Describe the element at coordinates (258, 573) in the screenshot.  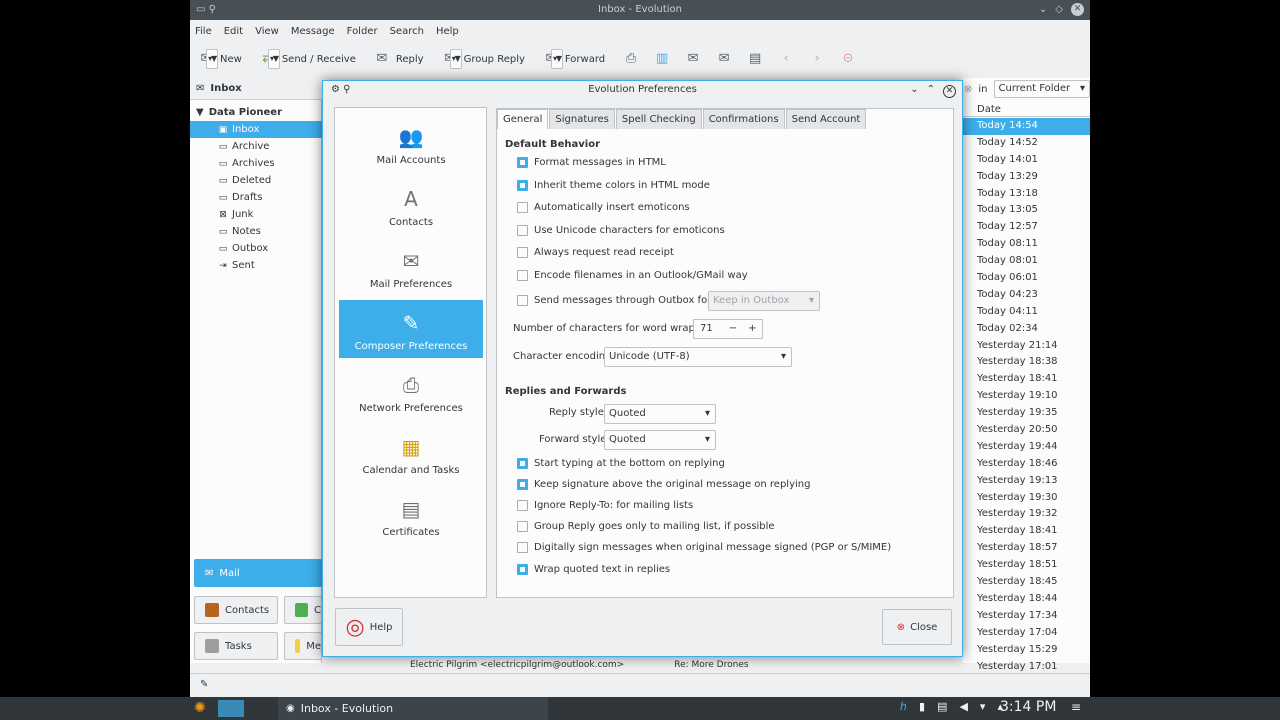
I see `switch-mail: ✉ Mail` at that location.